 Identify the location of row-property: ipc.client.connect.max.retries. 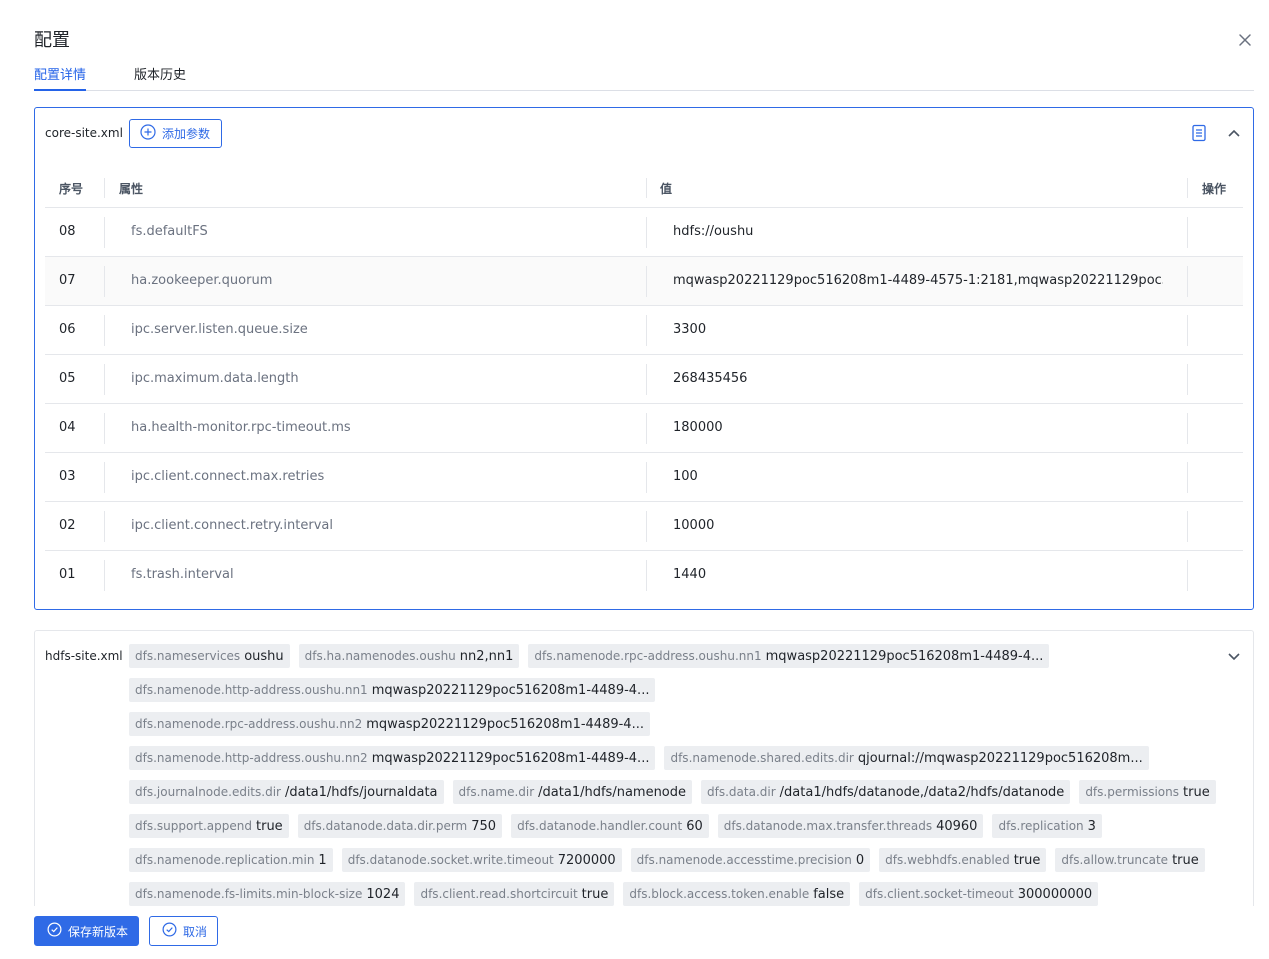
(227, 476).